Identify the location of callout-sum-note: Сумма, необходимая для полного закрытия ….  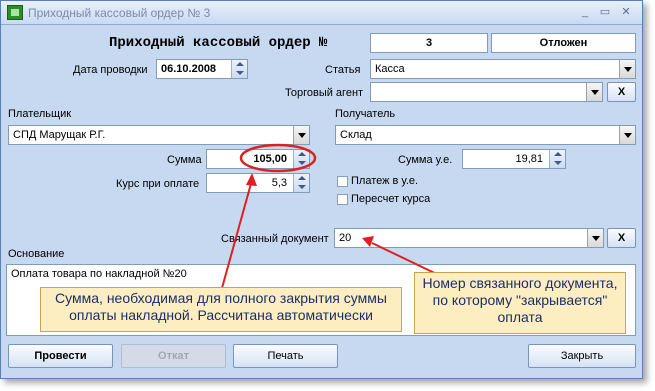
(221, 309).